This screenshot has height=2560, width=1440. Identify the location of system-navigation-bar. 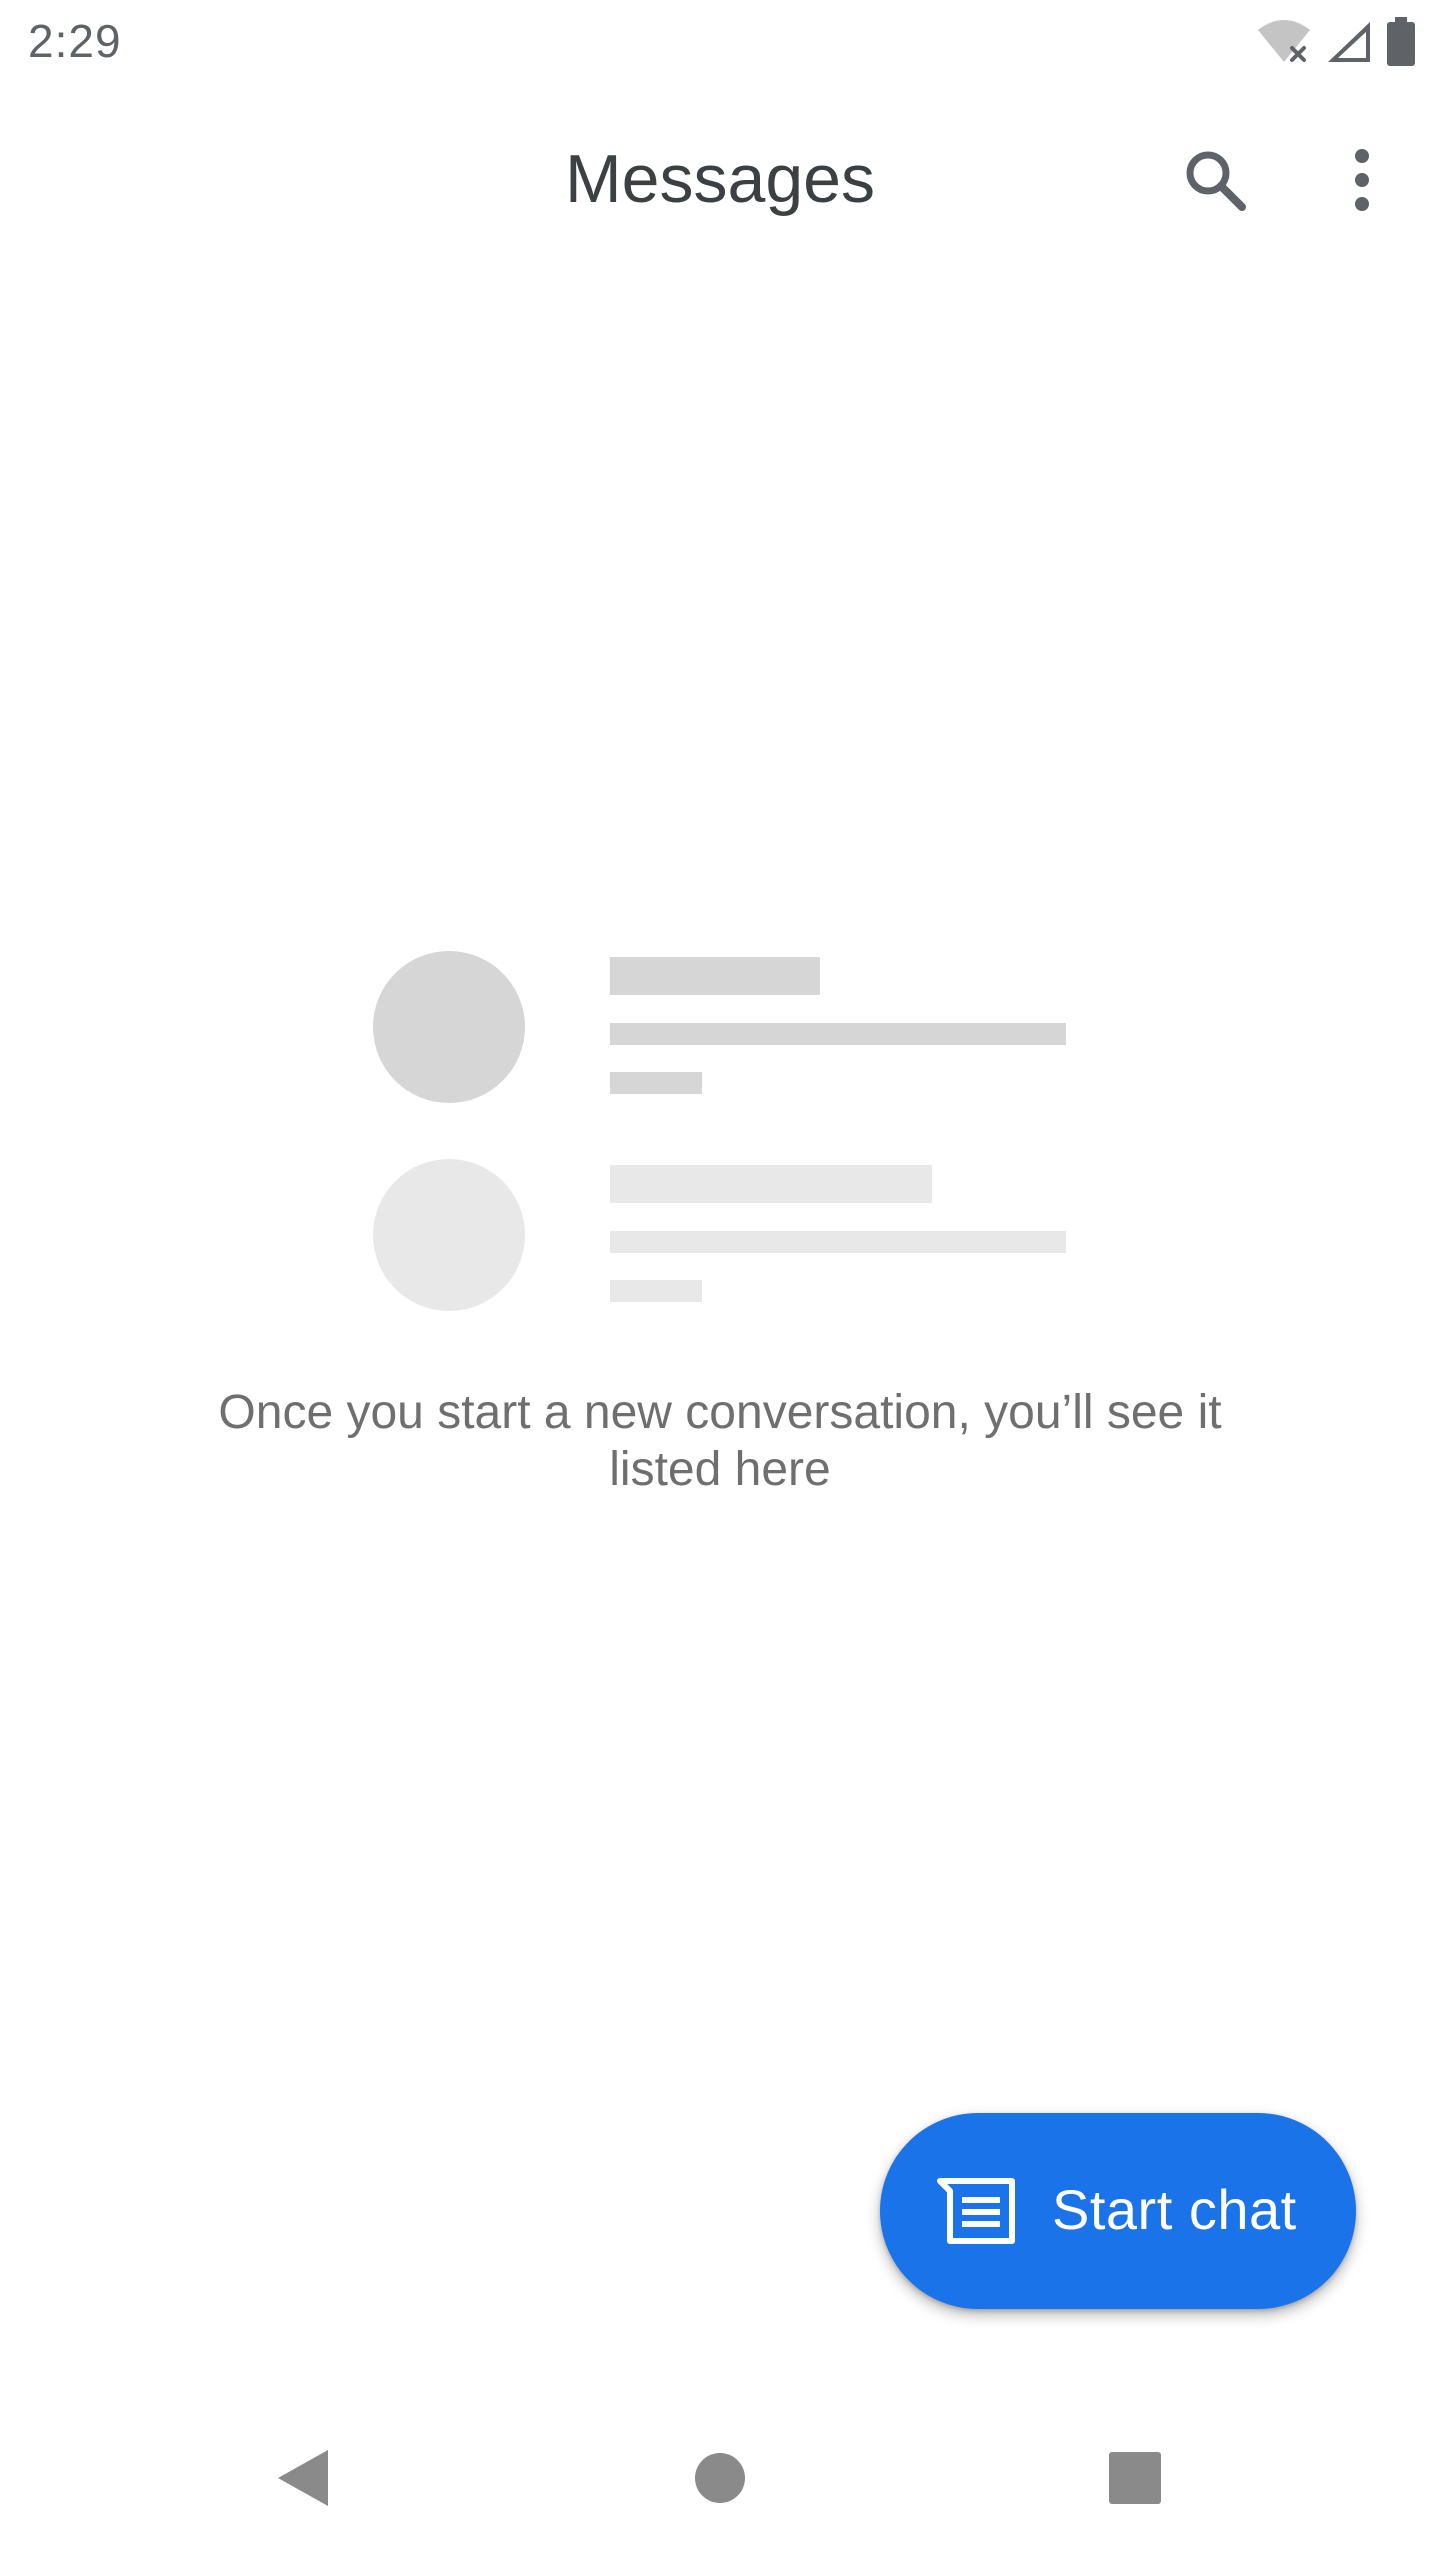
(720, 2480).